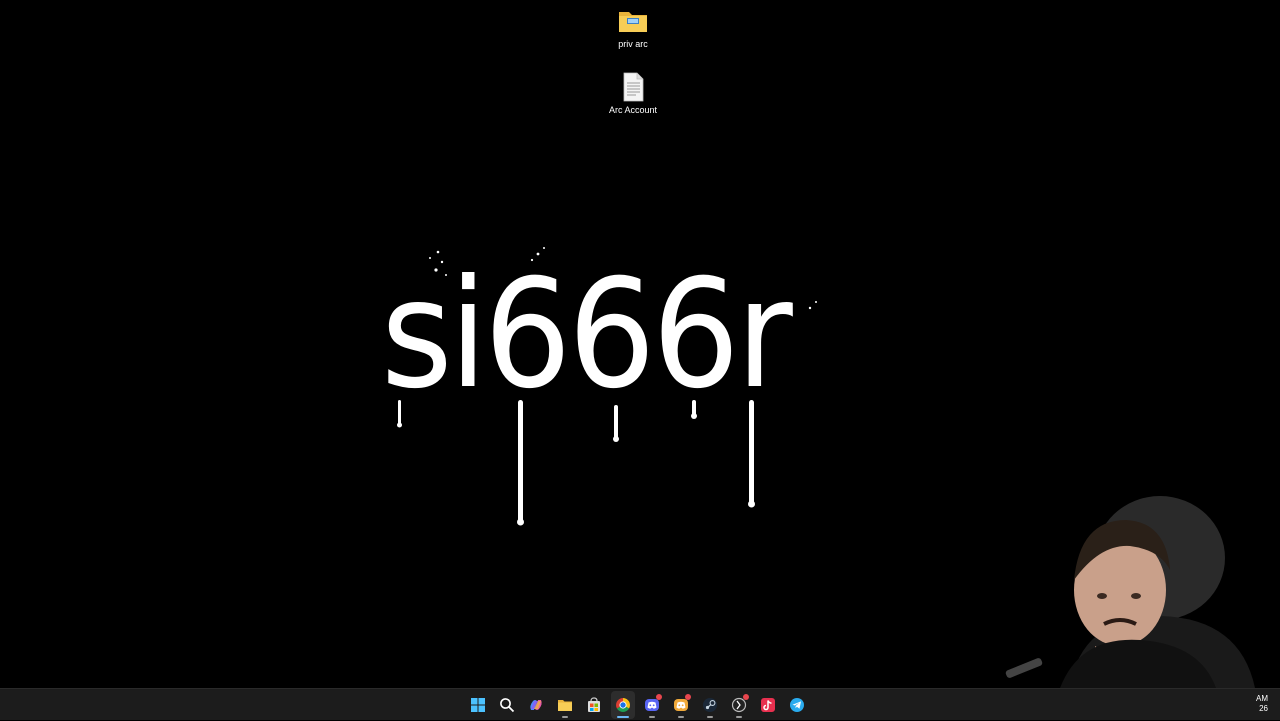 Image resolution: width=1280 pixels, height=721 pixels. I want to click on steam-button, so click(710, 705).